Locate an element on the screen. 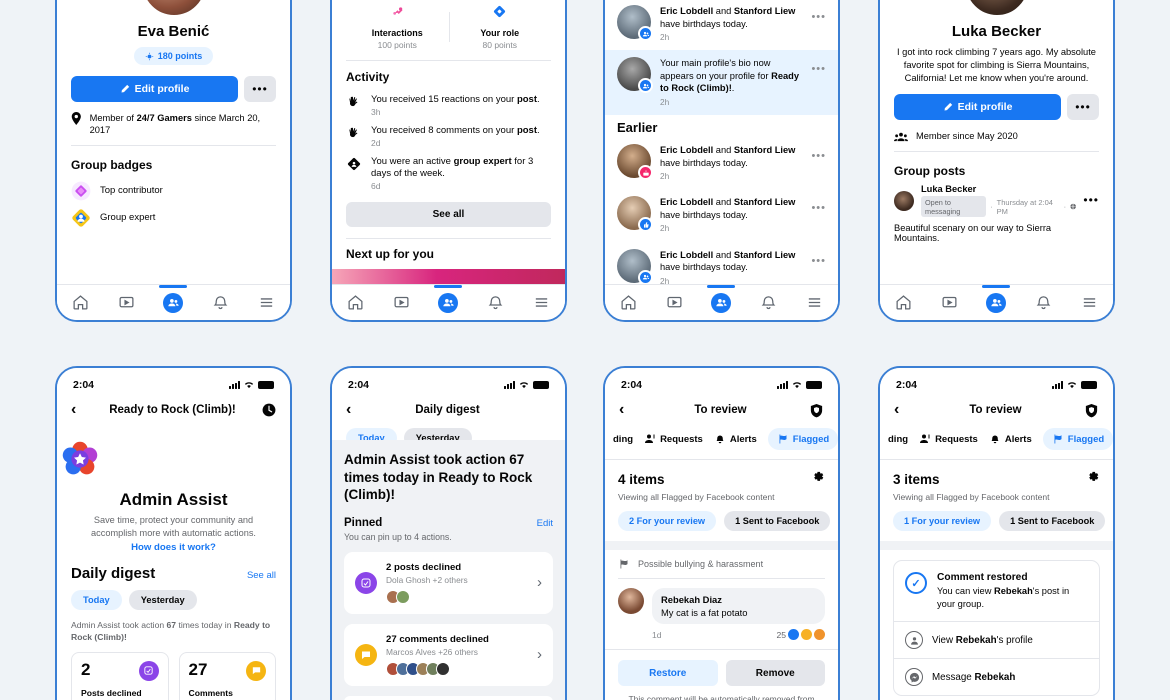 This screenshot has width=1170, height=700. hamburger-menu-icon is located at coordinates (542, 302).